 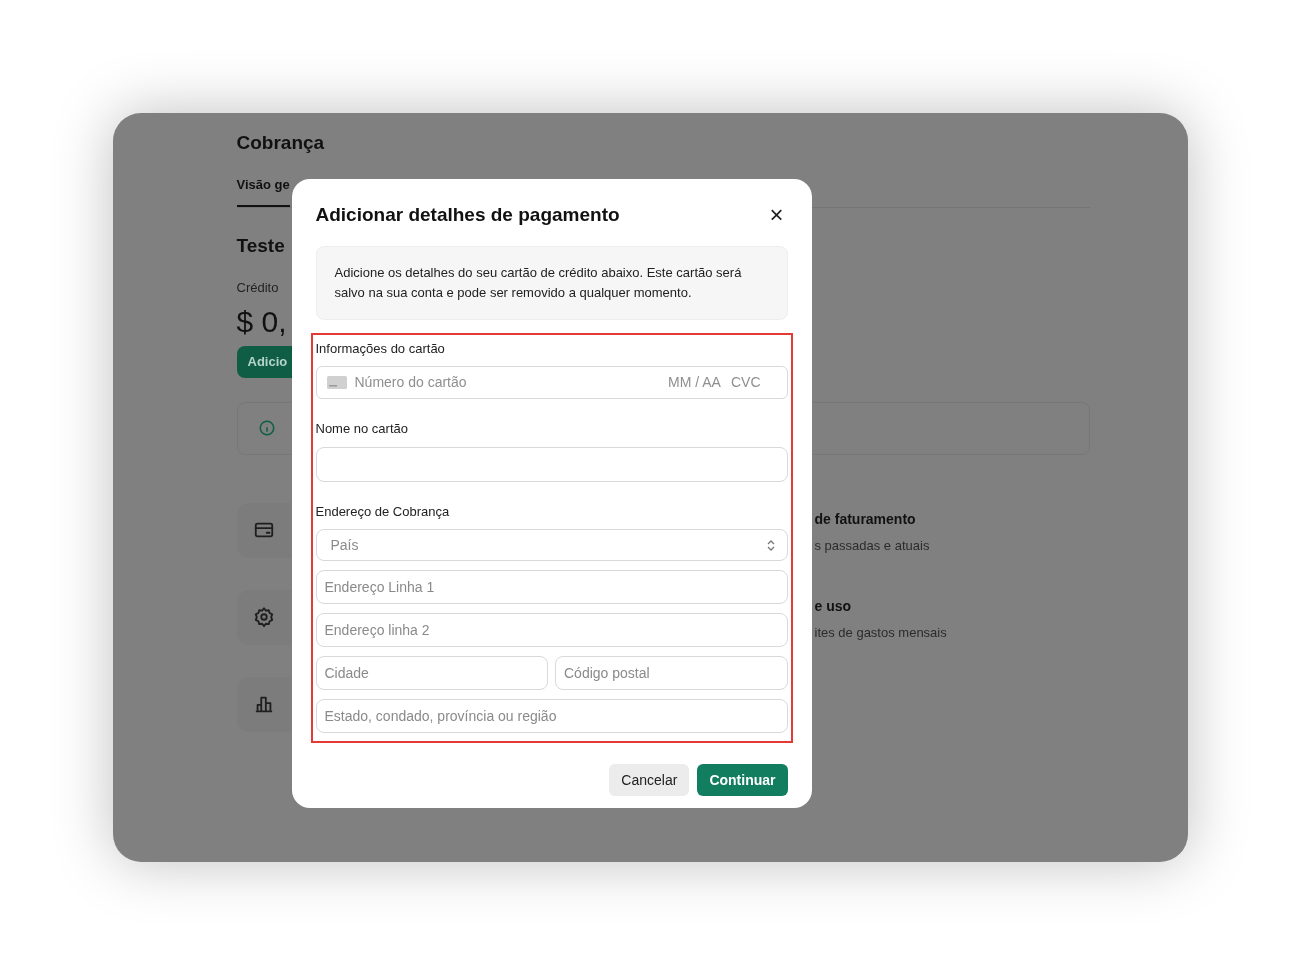 I want to click on page-title: Cobrança, so click(x=281, y=143).